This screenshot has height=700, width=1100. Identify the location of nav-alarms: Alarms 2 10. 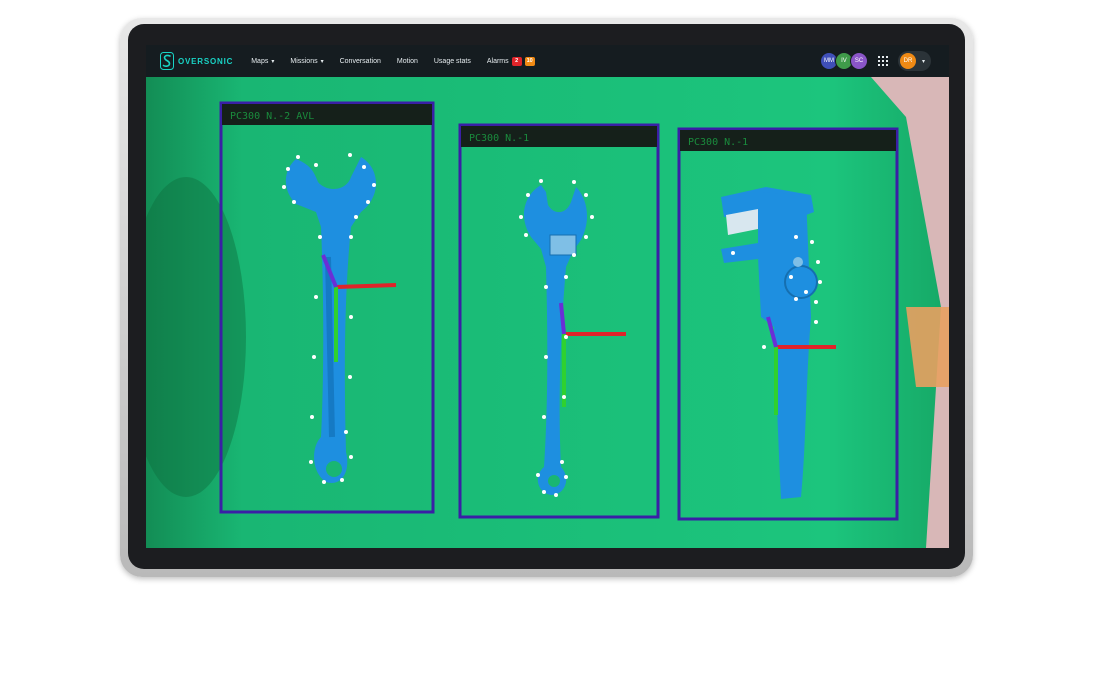
(510, 61).